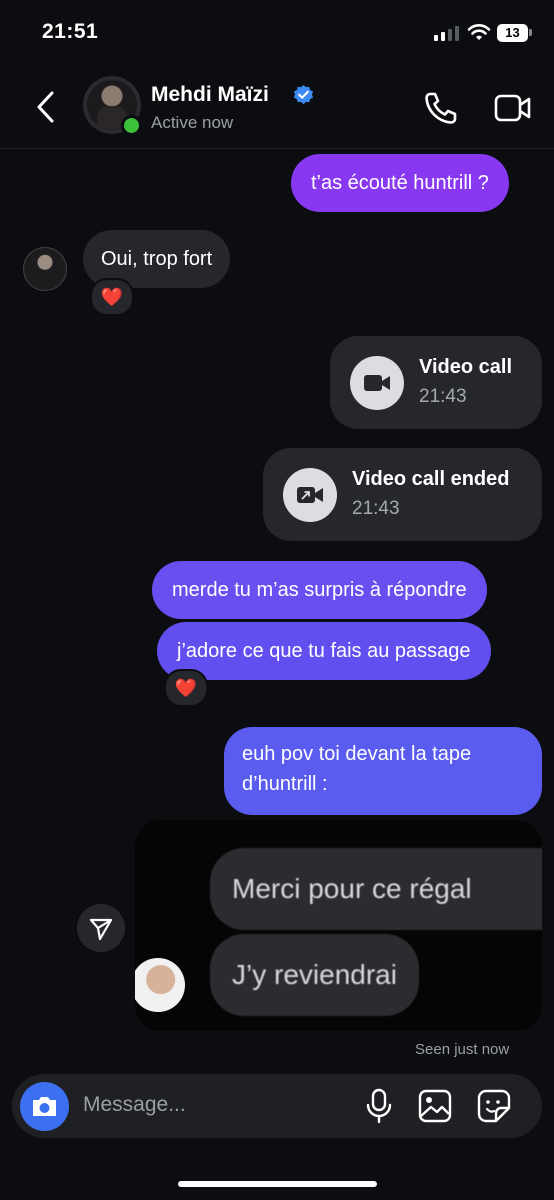  Describe the element at coordinates (310, 495) in the screenshot. I see `video-call-ended-icon` at that location.